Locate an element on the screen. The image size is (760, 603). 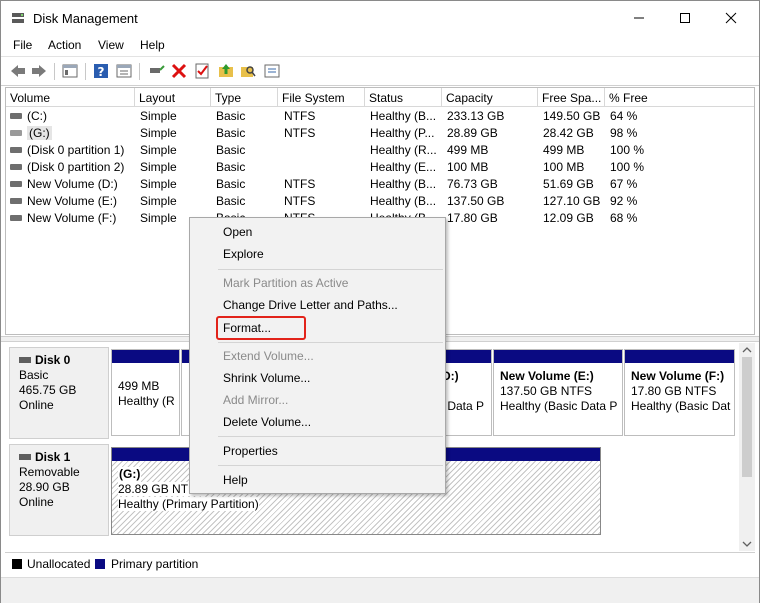
menu-help: Help is located at coordinates (152, 45).